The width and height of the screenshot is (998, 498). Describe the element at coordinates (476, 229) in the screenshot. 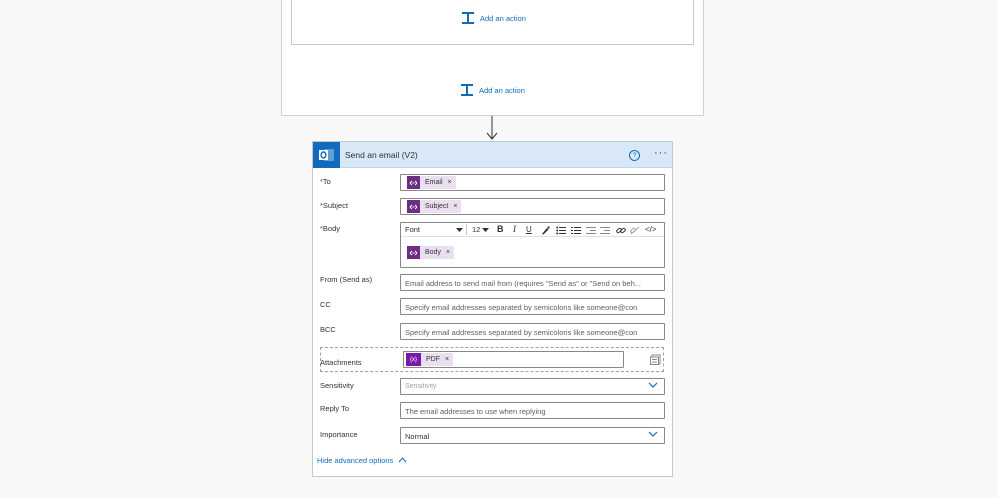

I see `font-size-select: 12` at that location.